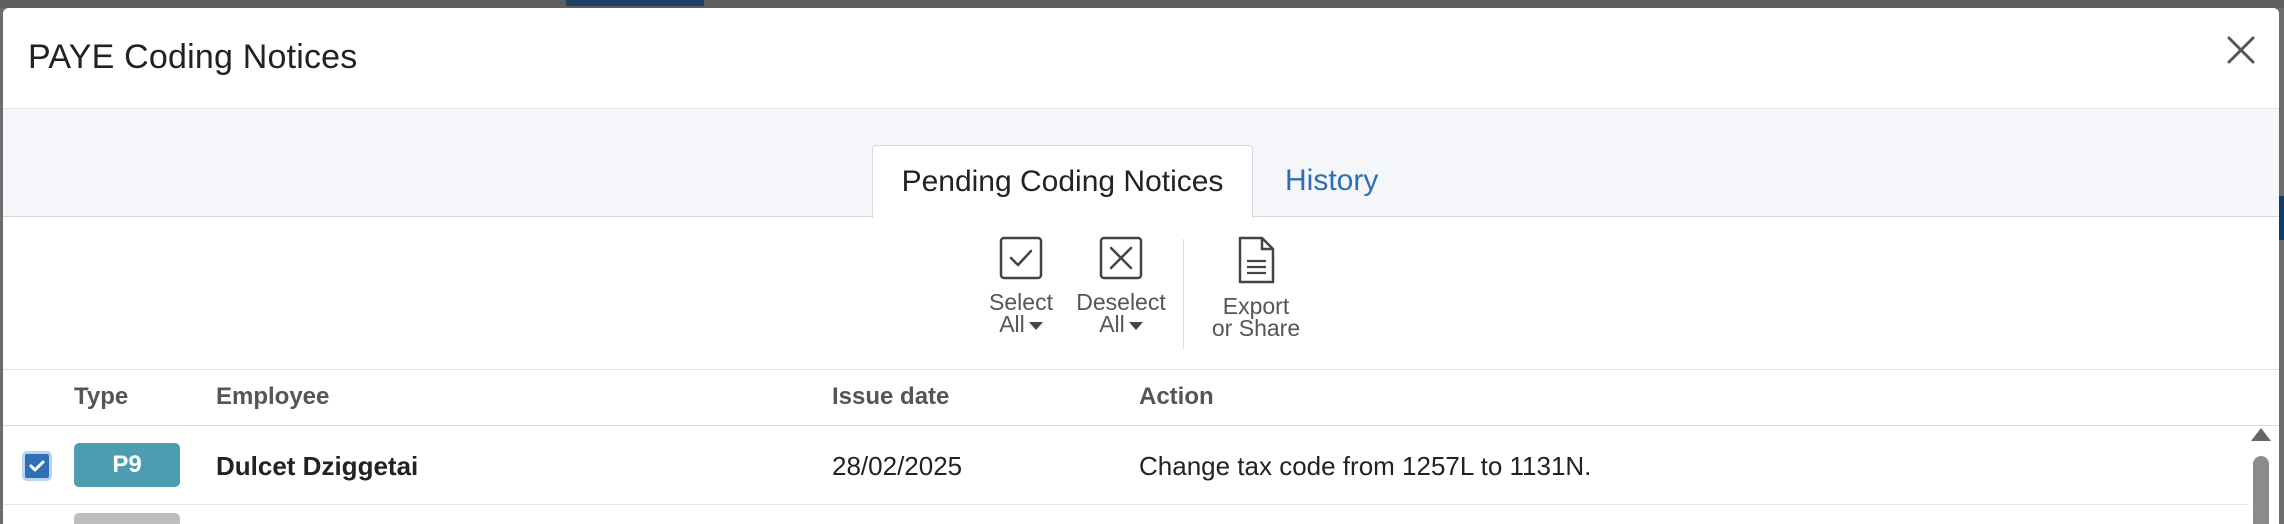  Describe the element at coordinates (101, 397) in the screenshot. I see `column-header-type: Type` at that location.